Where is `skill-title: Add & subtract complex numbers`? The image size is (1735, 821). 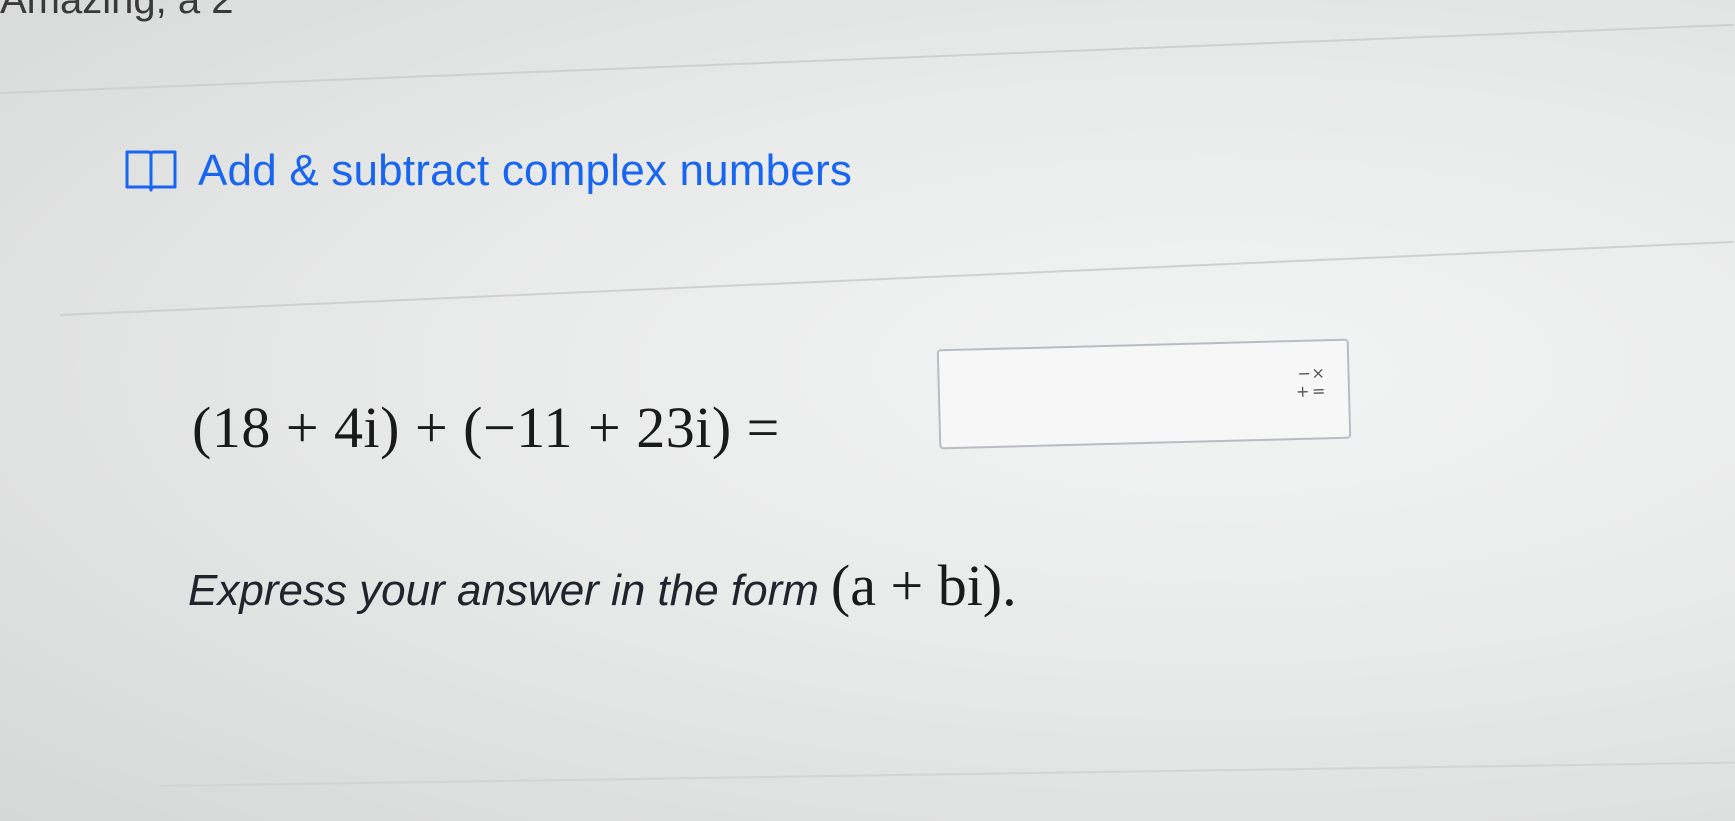 skill-title: Add & subtract complex numbers is located at coordinates (525, 171).